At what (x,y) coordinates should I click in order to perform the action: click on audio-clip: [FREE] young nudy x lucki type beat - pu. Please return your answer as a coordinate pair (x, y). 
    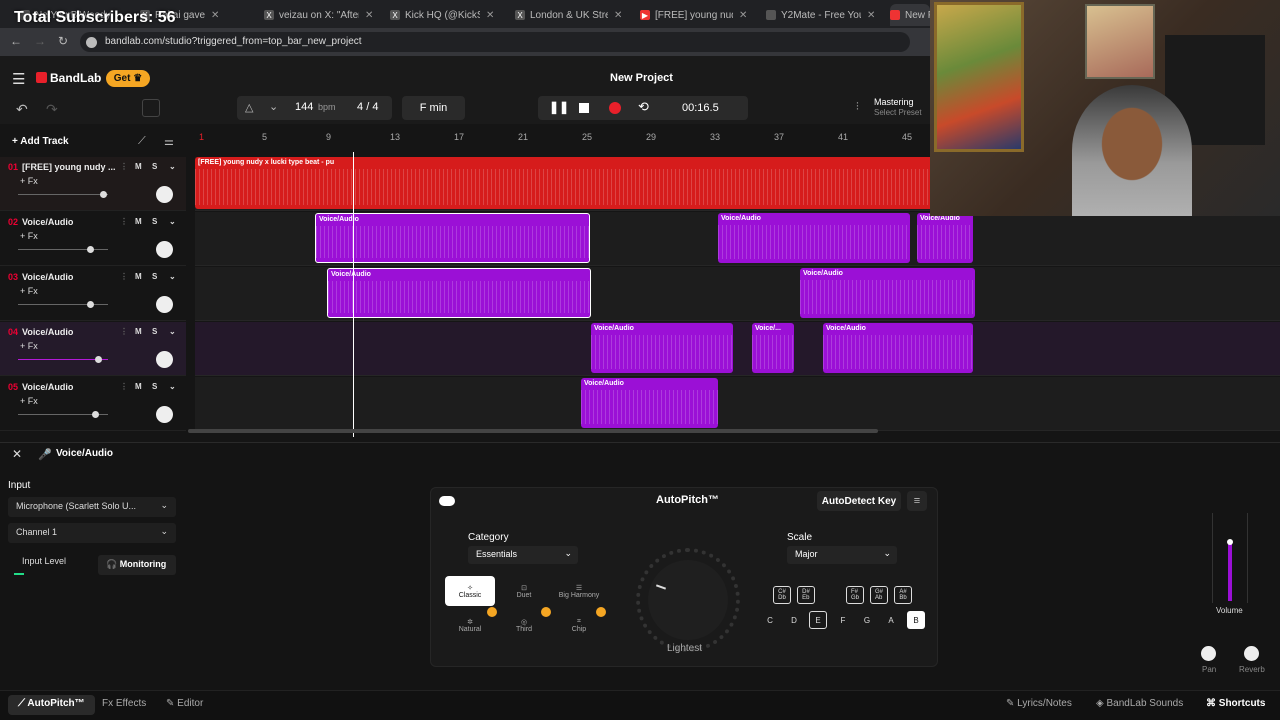
    Looking at the image, I should click on (565, 183).